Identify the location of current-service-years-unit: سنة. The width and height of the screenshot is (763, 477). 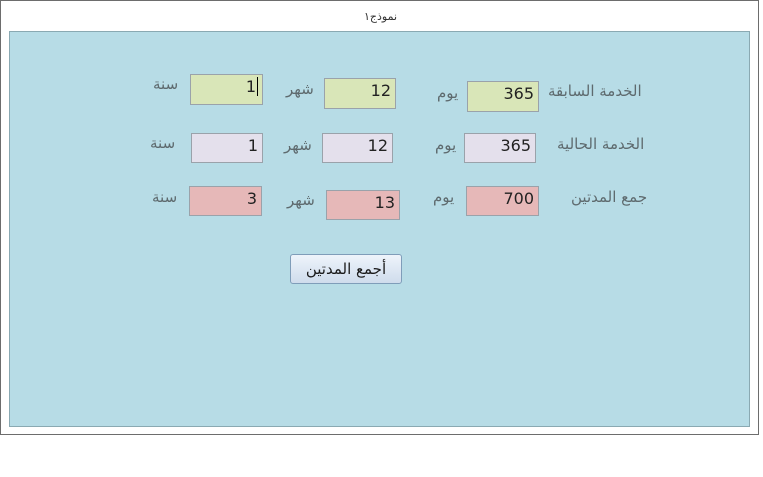
(163, 143).